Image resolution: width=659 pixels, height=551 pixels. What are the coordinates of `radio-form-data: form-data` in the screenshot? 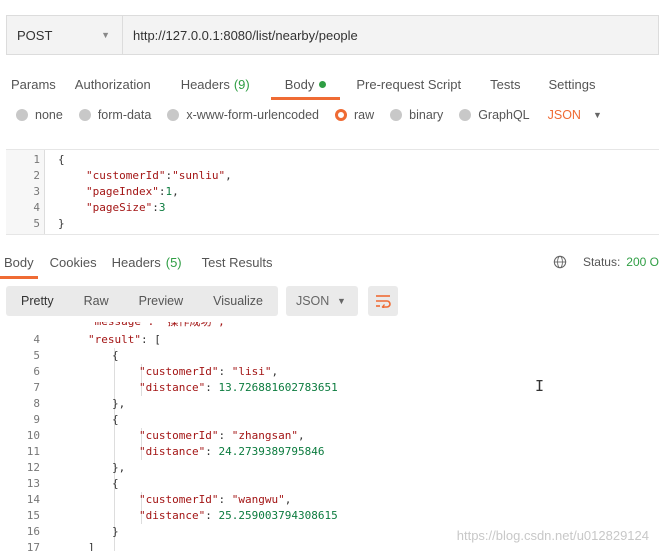 It's located at (114, 115).